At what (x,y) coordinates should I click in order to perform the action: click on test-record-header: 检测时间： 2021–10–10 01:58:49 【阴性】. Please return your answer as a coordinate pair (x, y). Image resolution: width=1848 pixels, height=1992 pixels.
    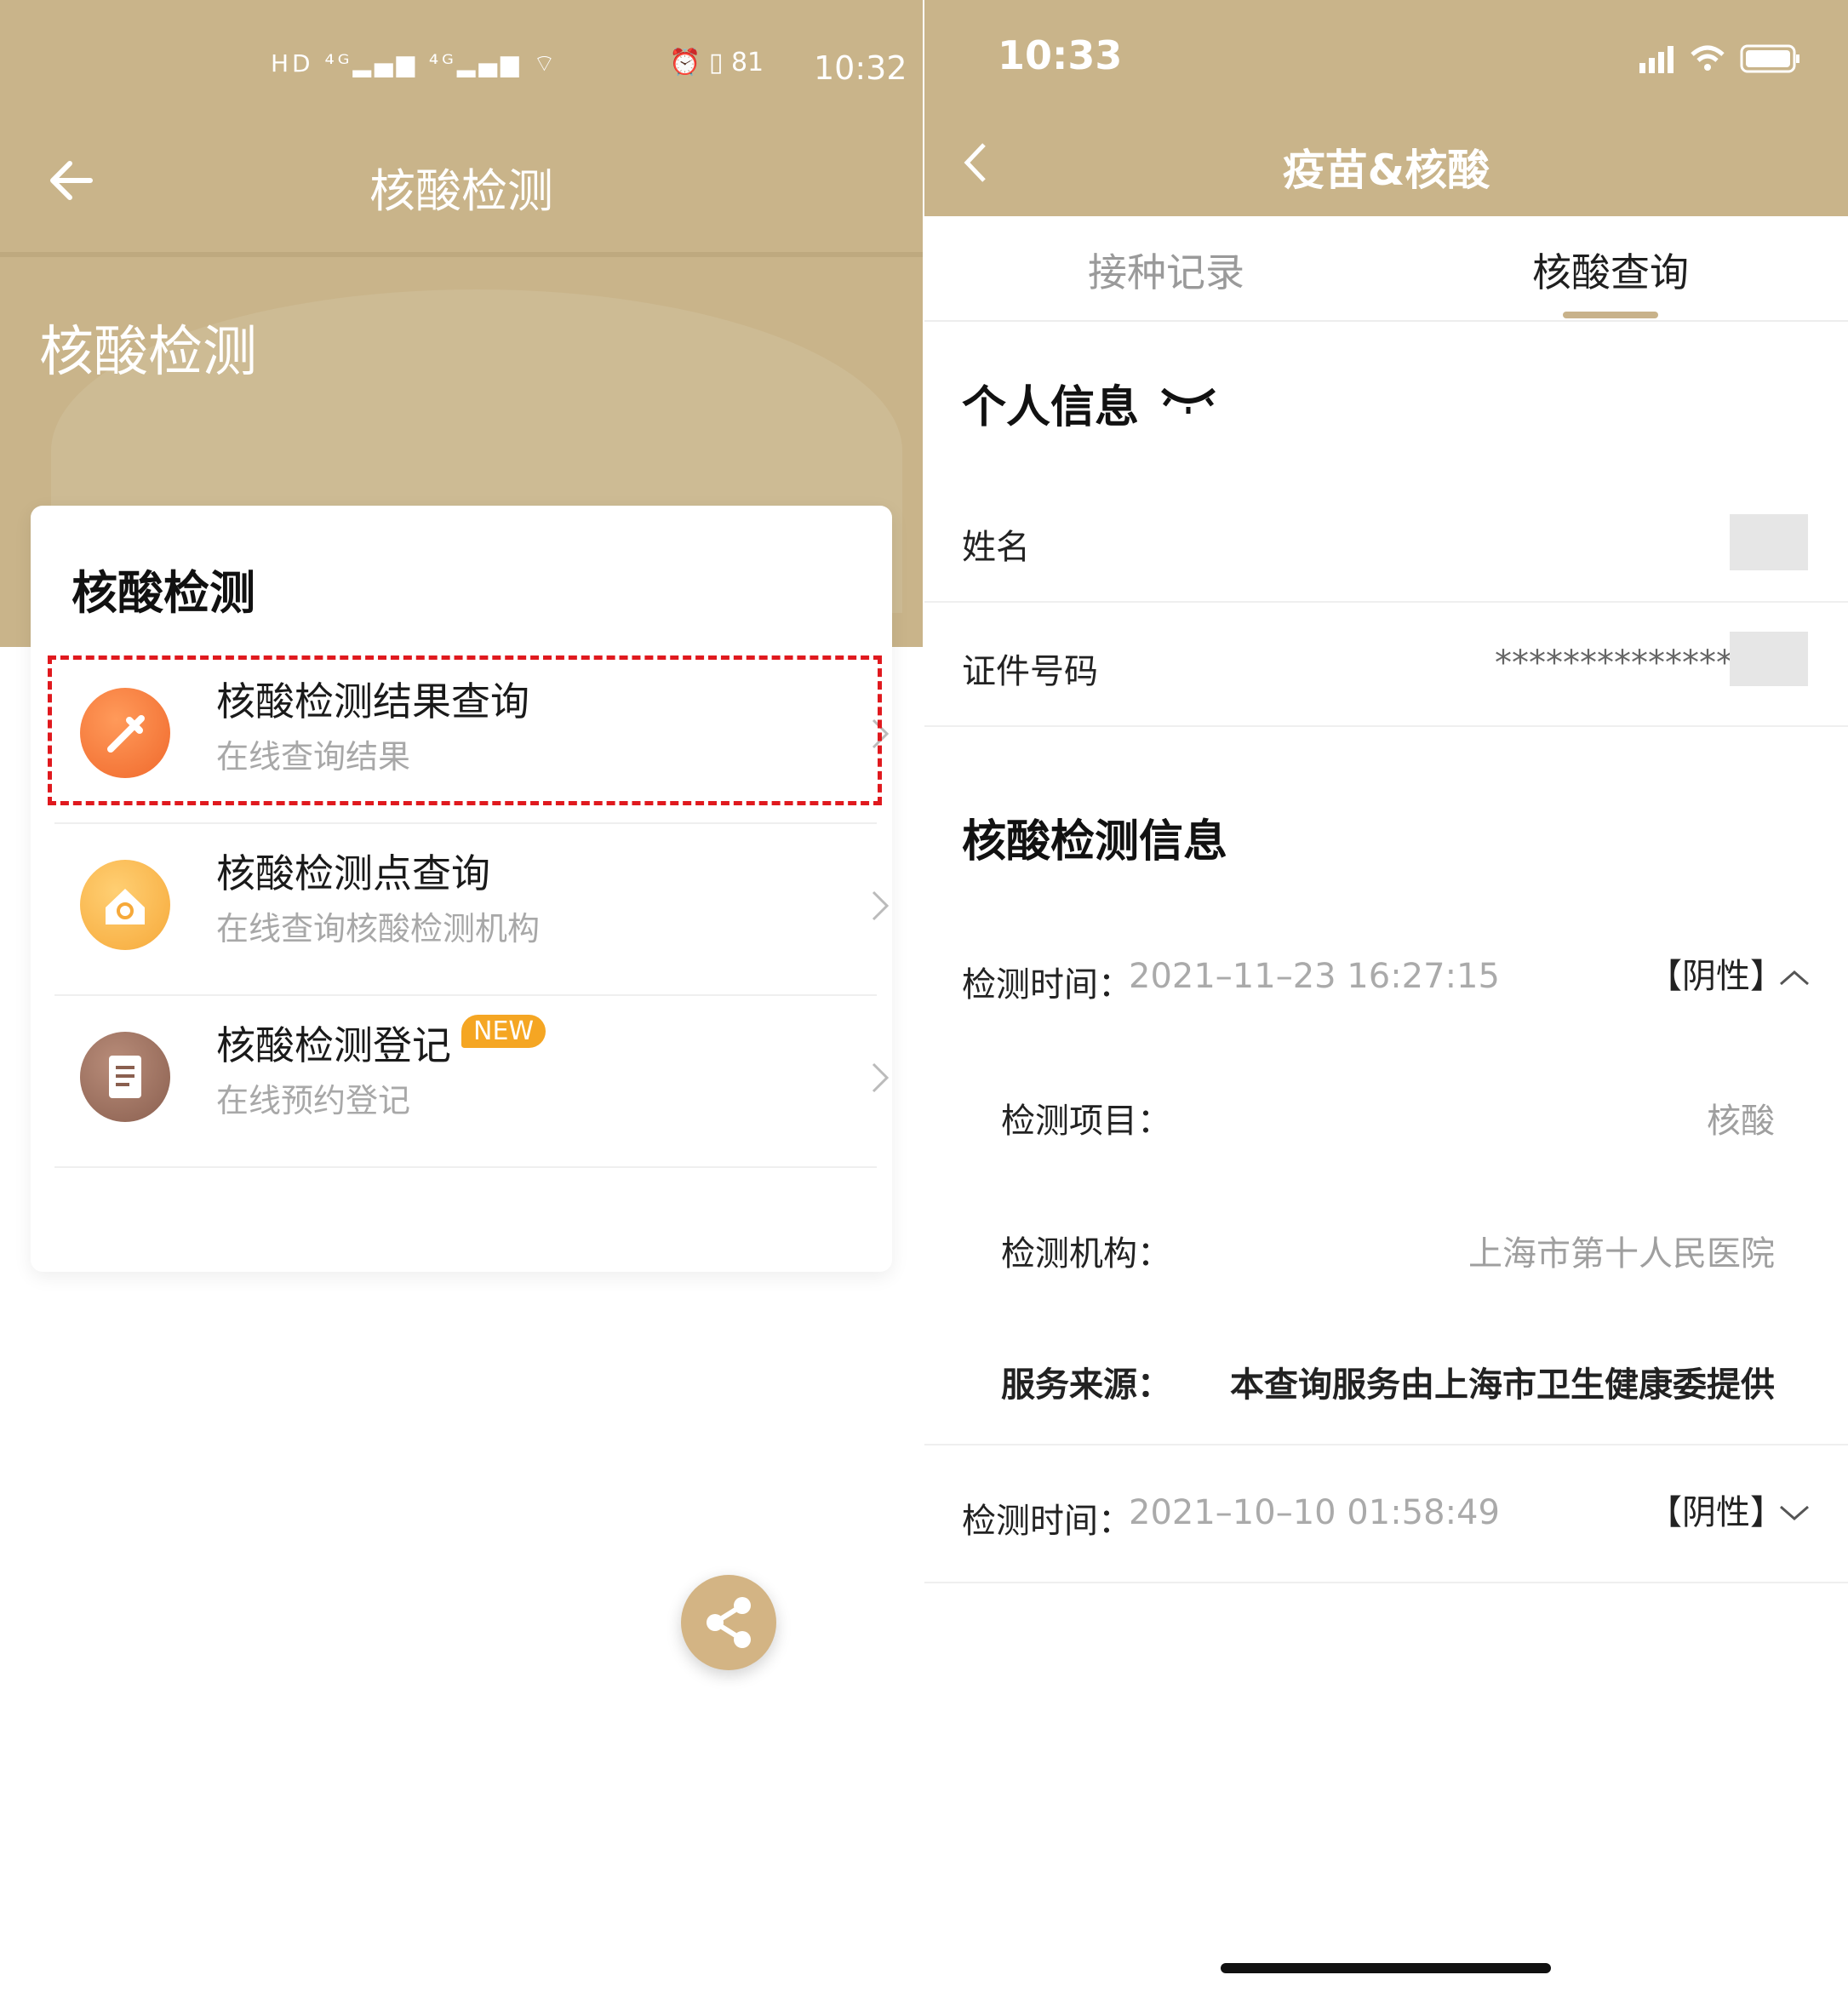
    Looking at the image, I should click on (1386, 1515).